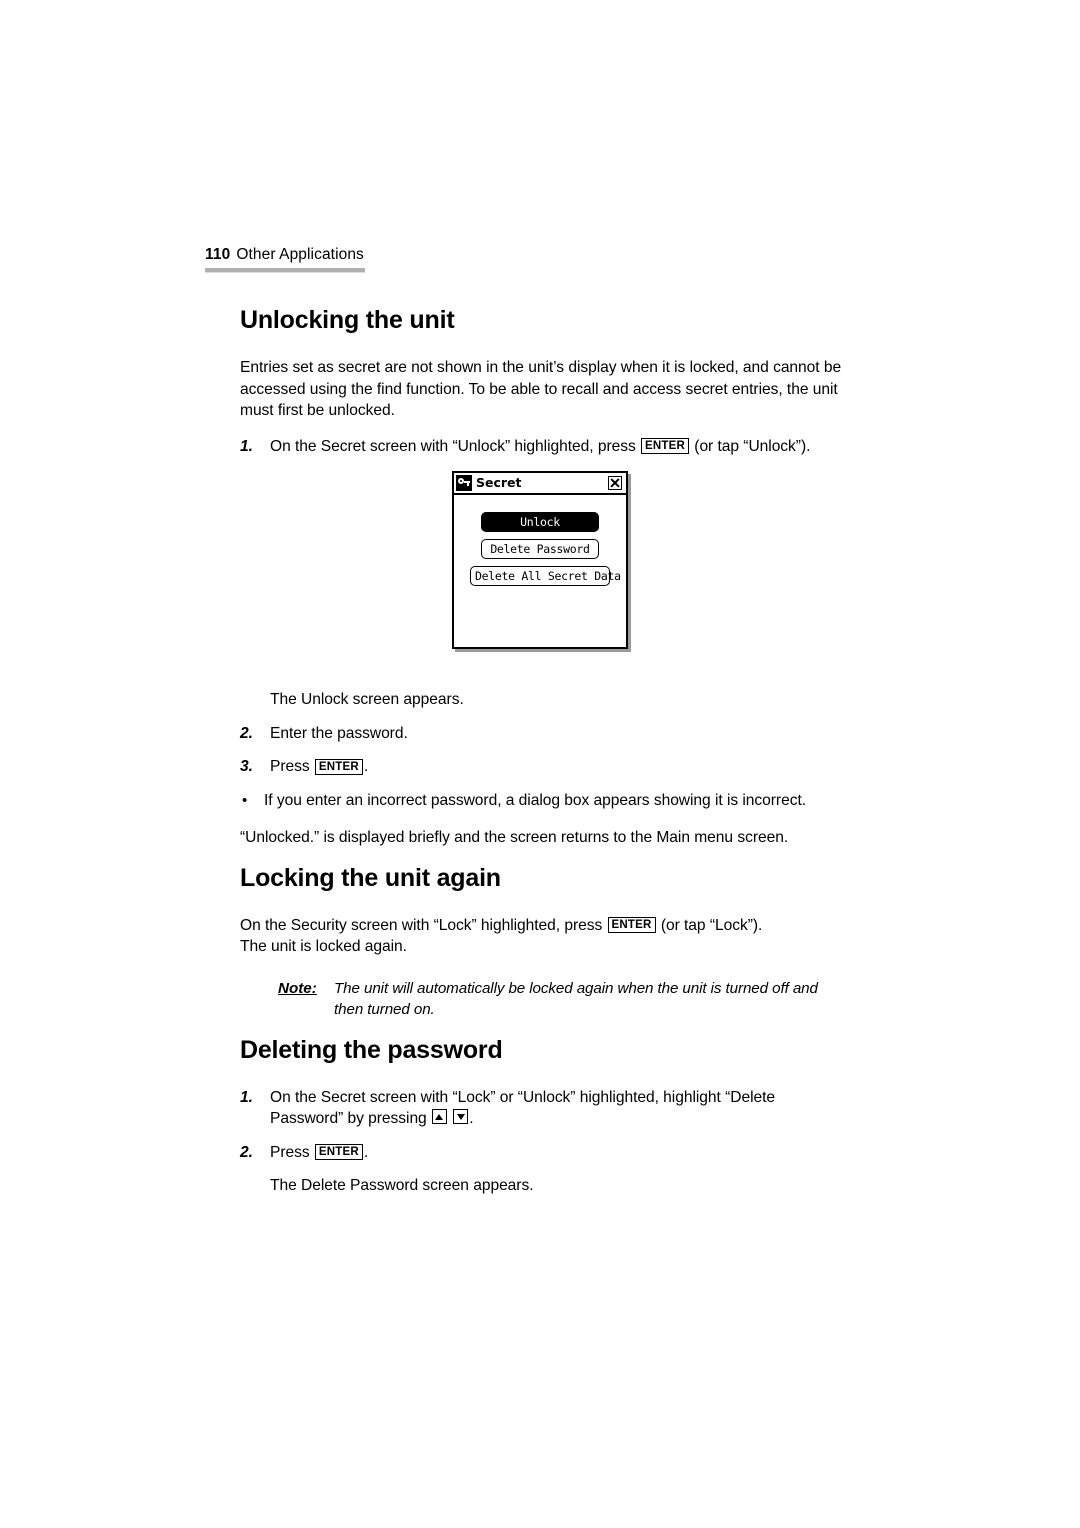  I want to click on step-number: 3., so click(246, 766).